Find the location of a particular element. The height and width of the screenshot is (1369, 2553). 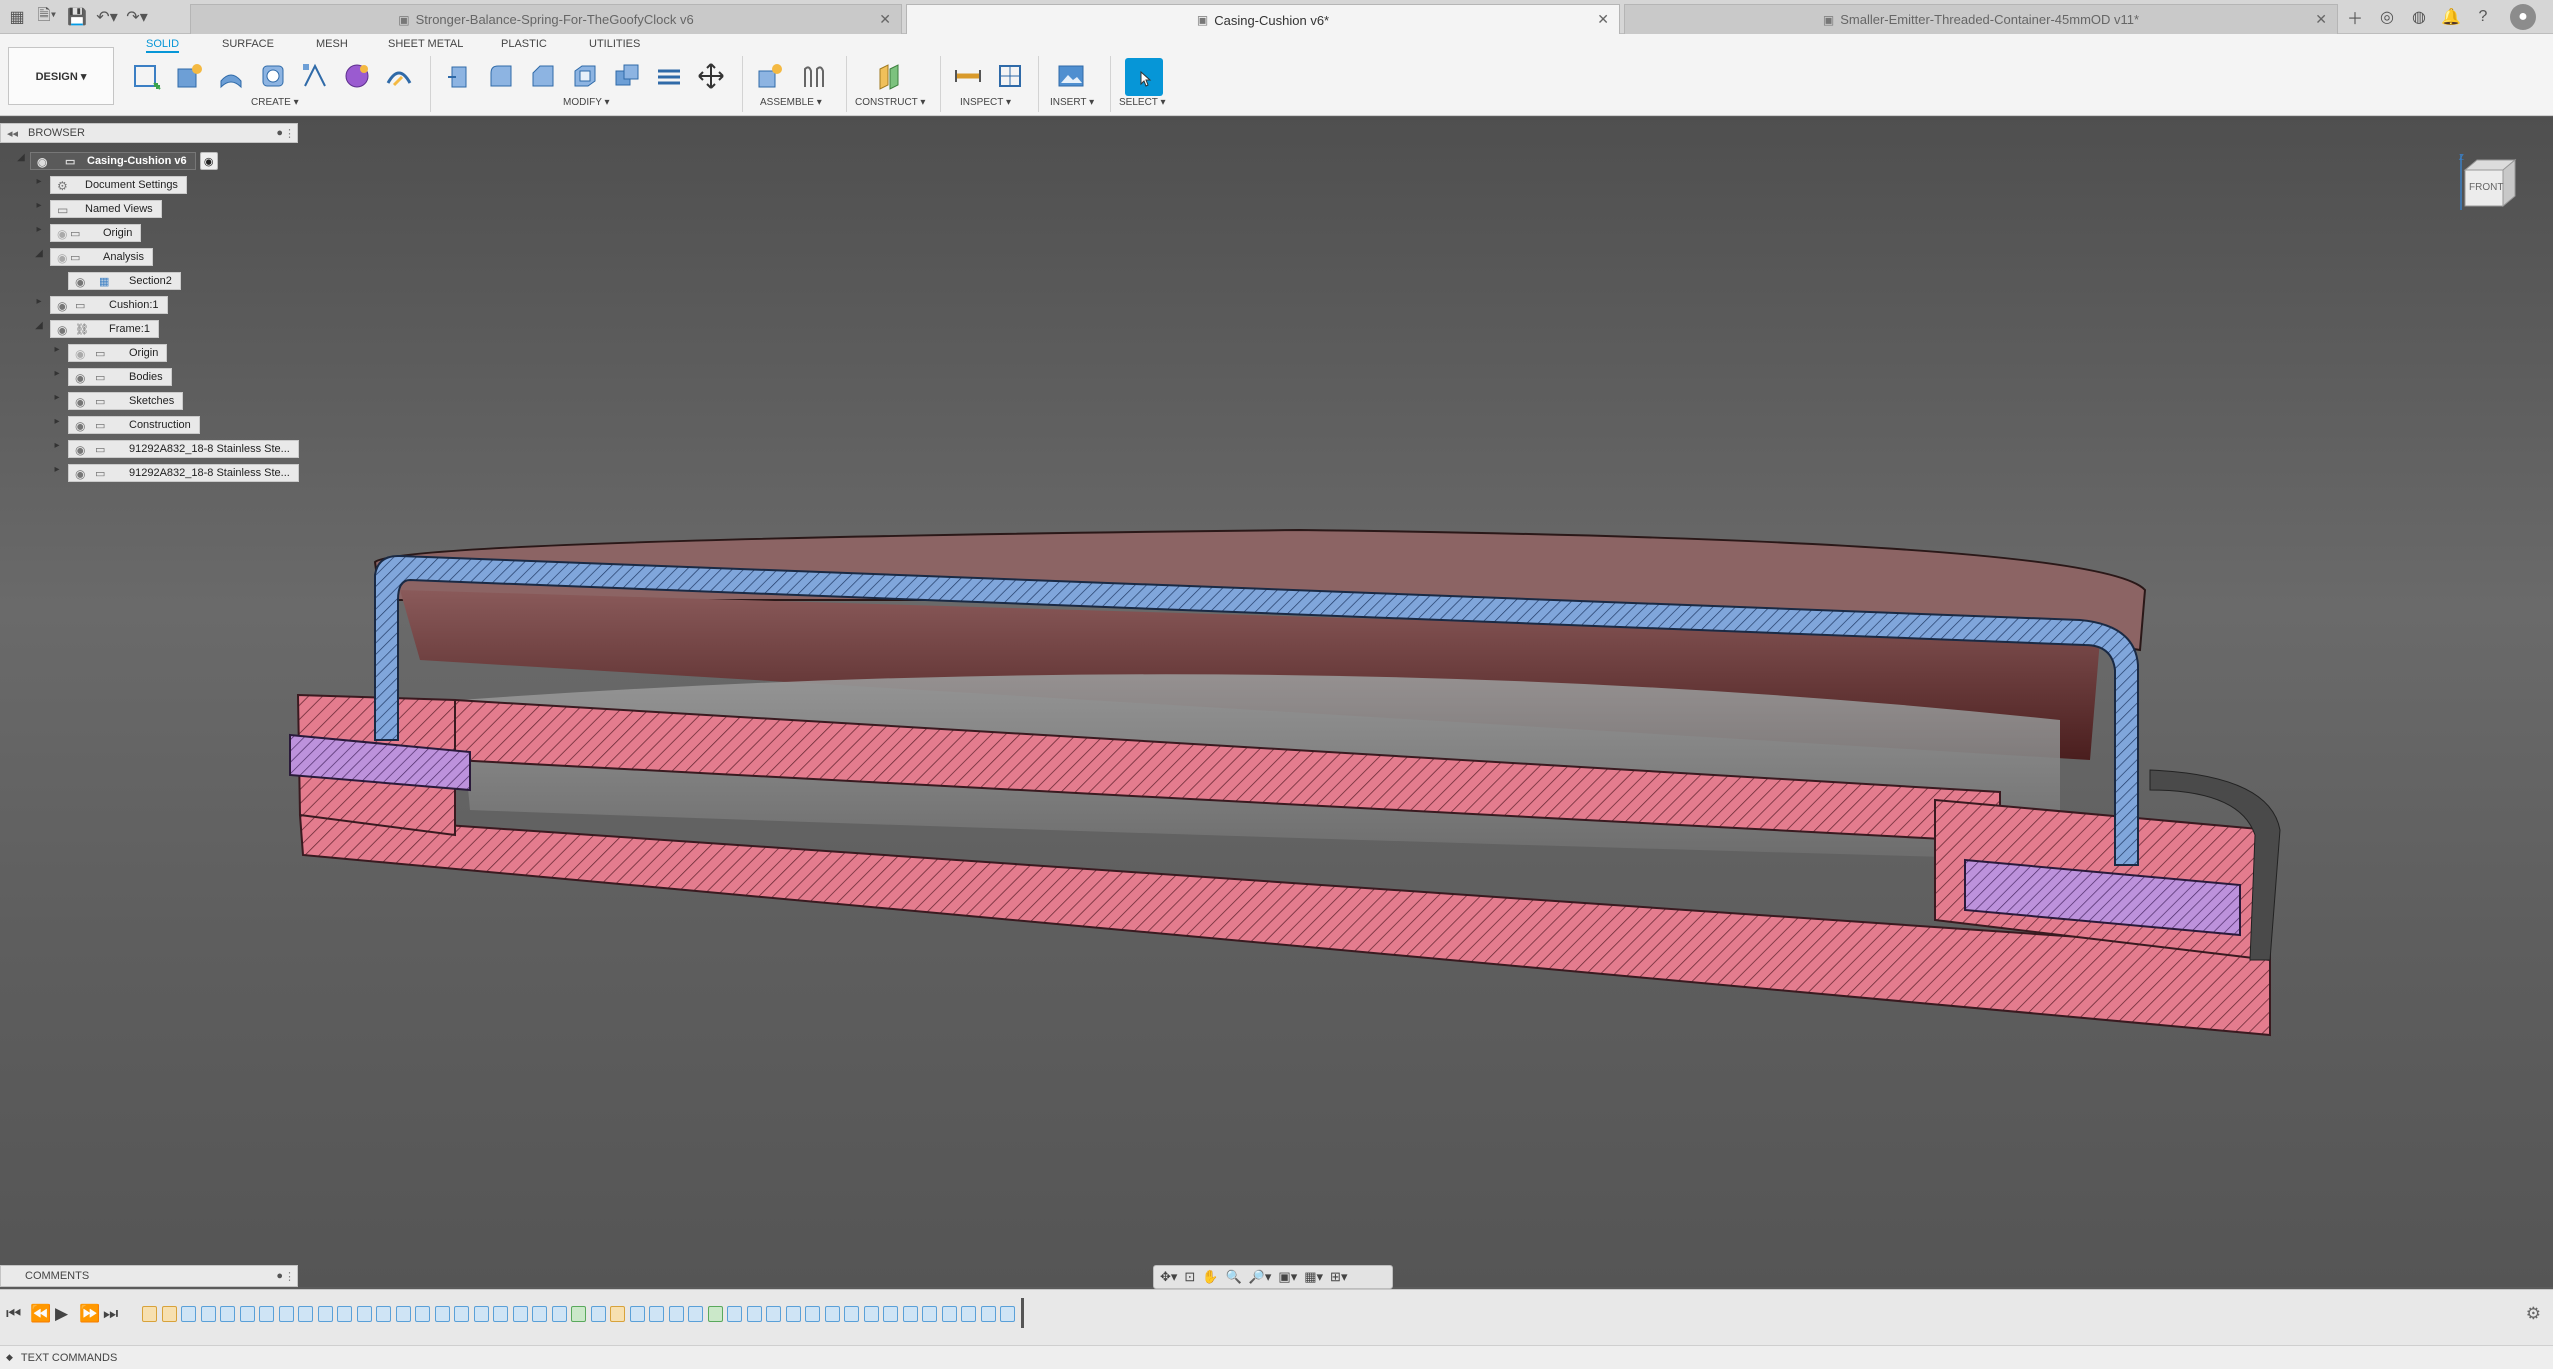

grid-settings-icon: ▦▾ is located at coordinates (1313, 1277).